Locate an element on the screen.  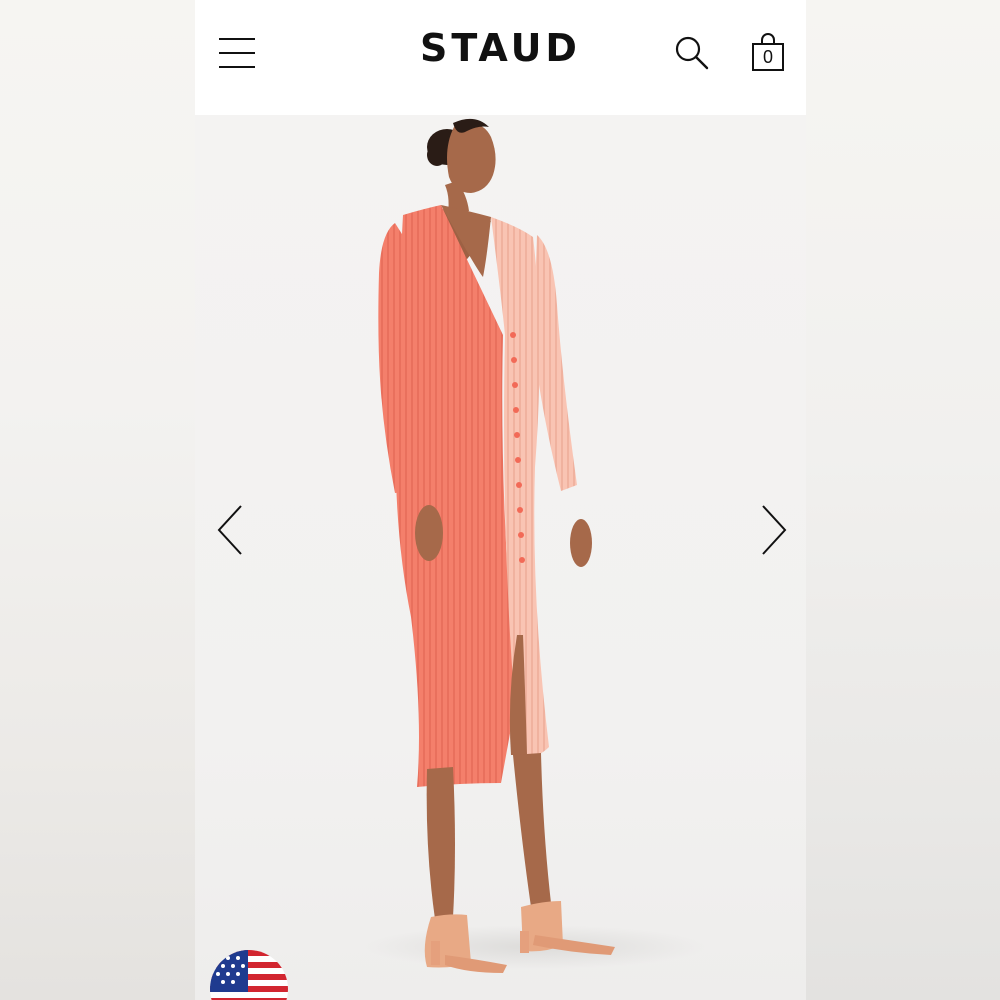
shopping-bag-icon: 0 is located at coordinates (768, 53).